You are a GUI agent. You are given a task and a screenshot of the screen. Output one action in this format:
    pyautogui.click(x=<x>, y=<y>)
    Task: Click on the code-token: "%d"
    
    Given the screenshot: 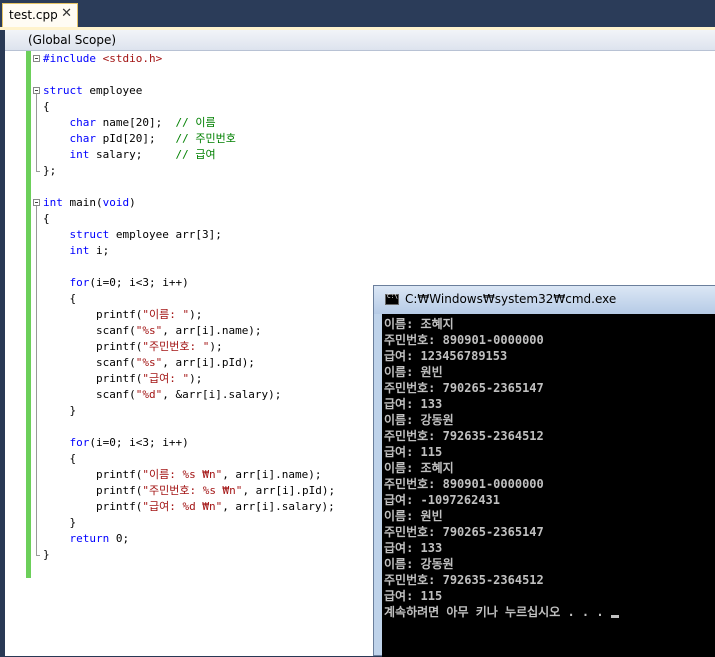 What is the action you would take?
    pyautogui.click(x=149, y=394)
    